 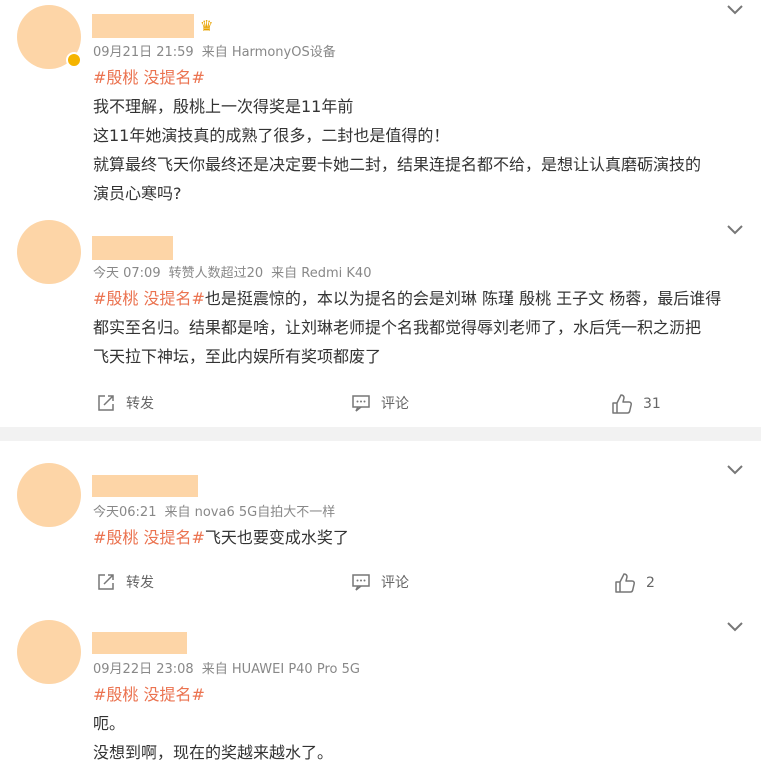 I want to click on comment-line: 就算最终飞天你最终还是决定要卡她二封，结果连提名都不给，是想让认真磨砺演技的, so click(x=397, y=164).